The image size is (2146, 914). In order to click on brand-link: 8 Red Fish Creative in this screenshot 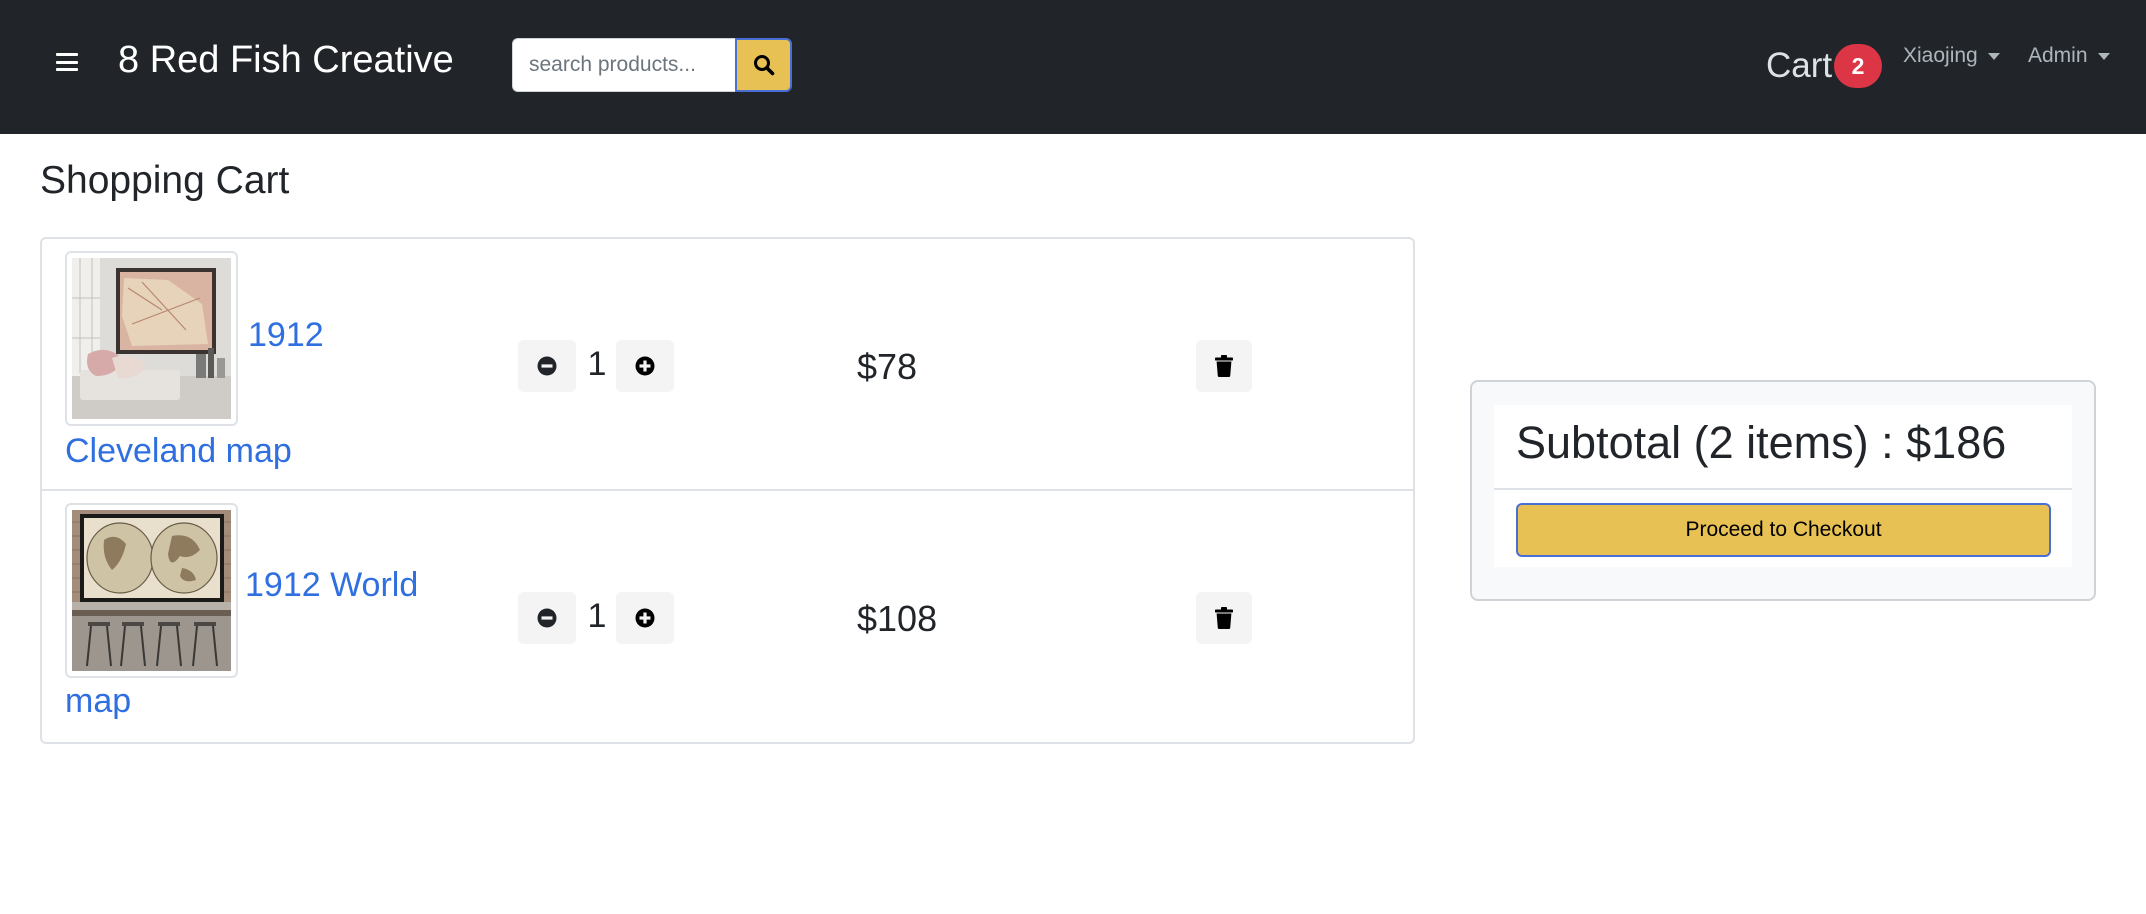, I will do `click(286, 60)`.